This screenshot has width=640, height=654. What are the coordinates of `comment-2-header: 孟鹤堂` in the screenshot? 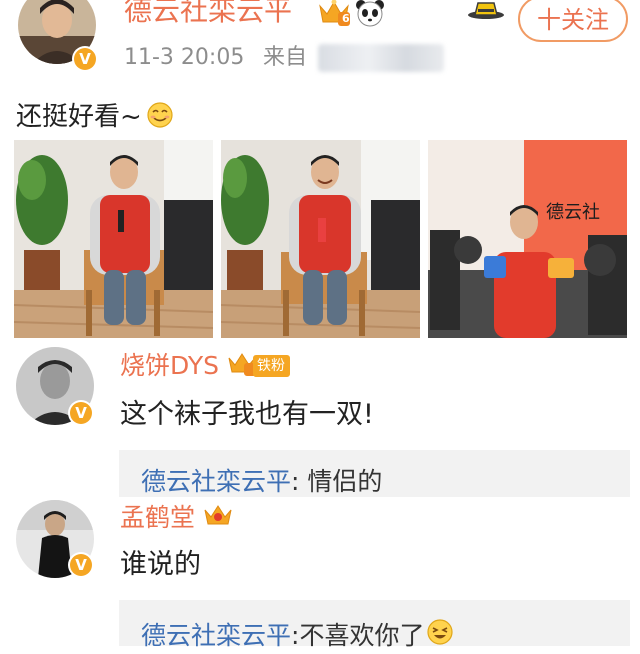 It's located at (176, 518).